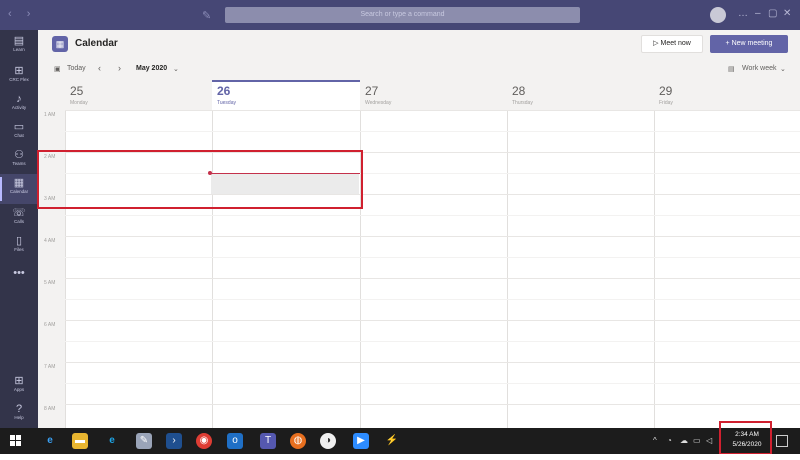 This screenshot has width=800, height=460. Describe the element at coordinates (19, 127) in the screenshot. I see `chat-icon: ▭` at that location.